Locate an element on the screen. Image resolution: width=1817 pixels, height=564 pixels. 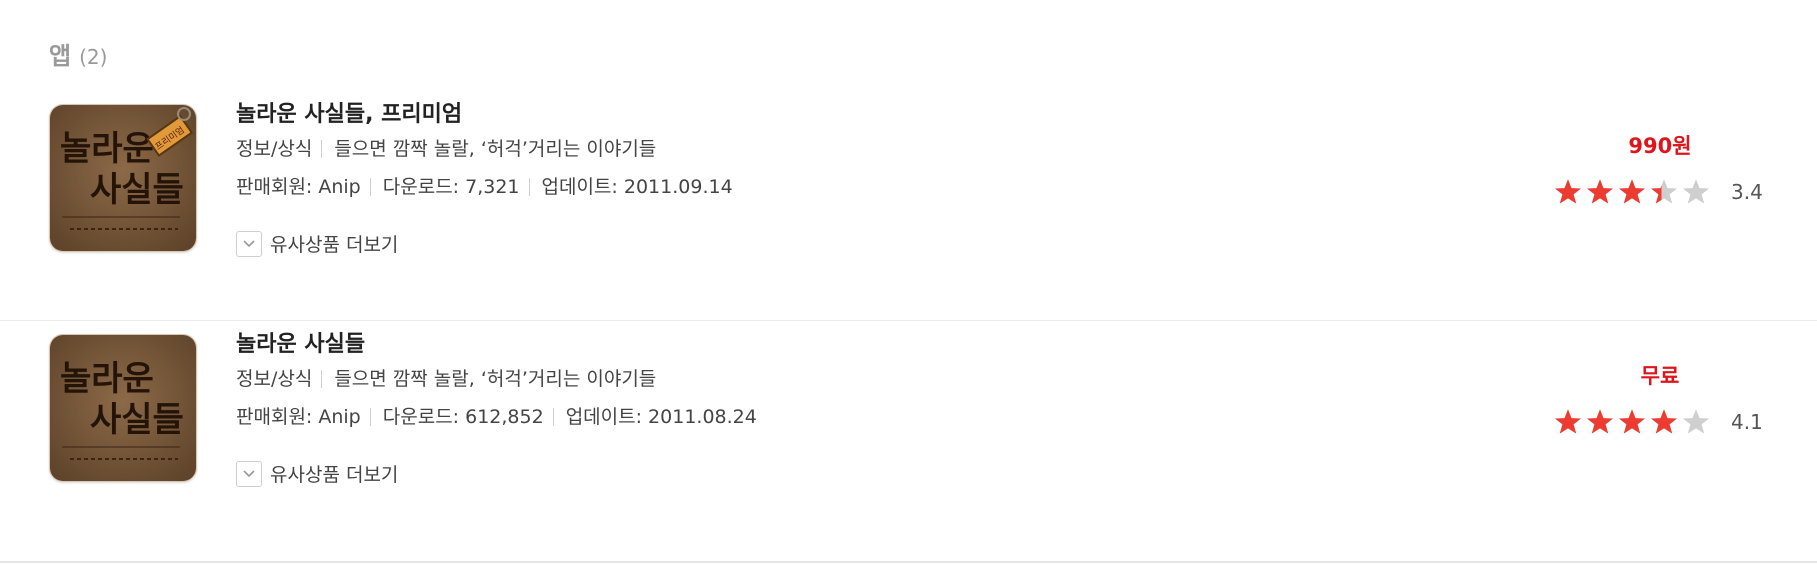
app-icon-image: 놀라운 사실들 is located at coordinates (123, 408).